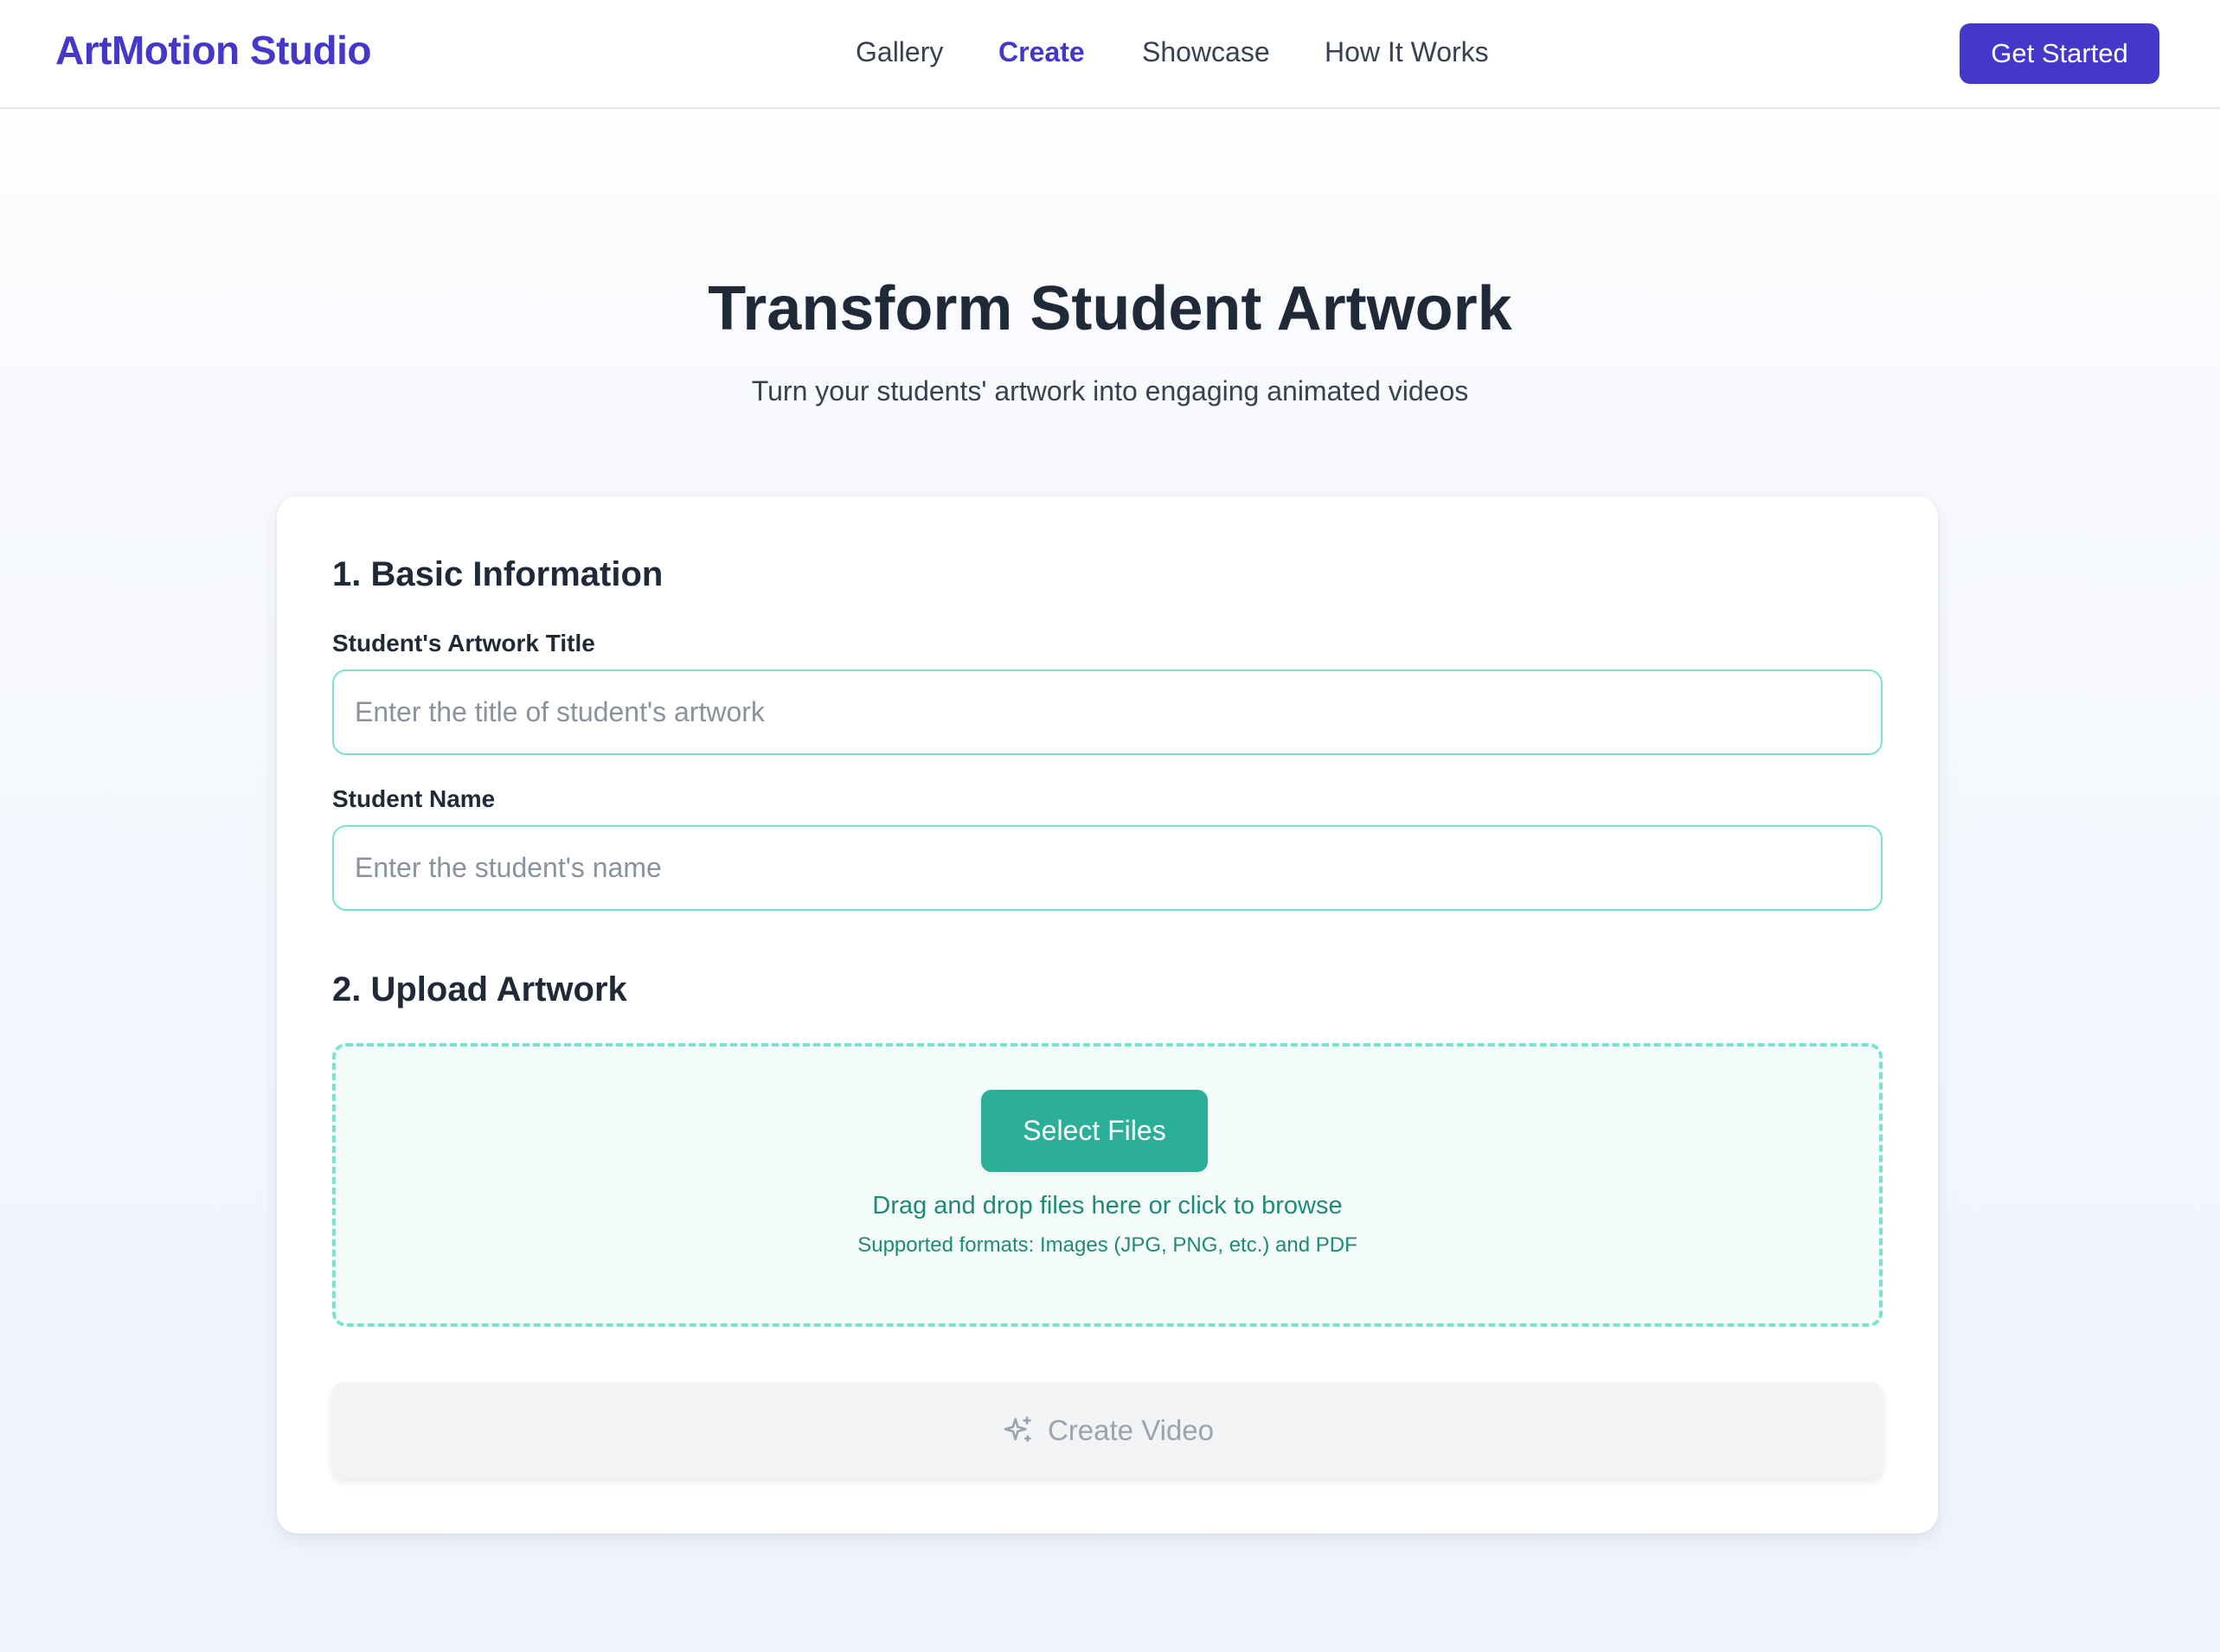 Image resolution: width=2220 pixels, height=1652 pixels. Describe the element at coordinates (1407, 52) in the screenshot. I see `nav-link-how-it-works: How It Works` at that location.